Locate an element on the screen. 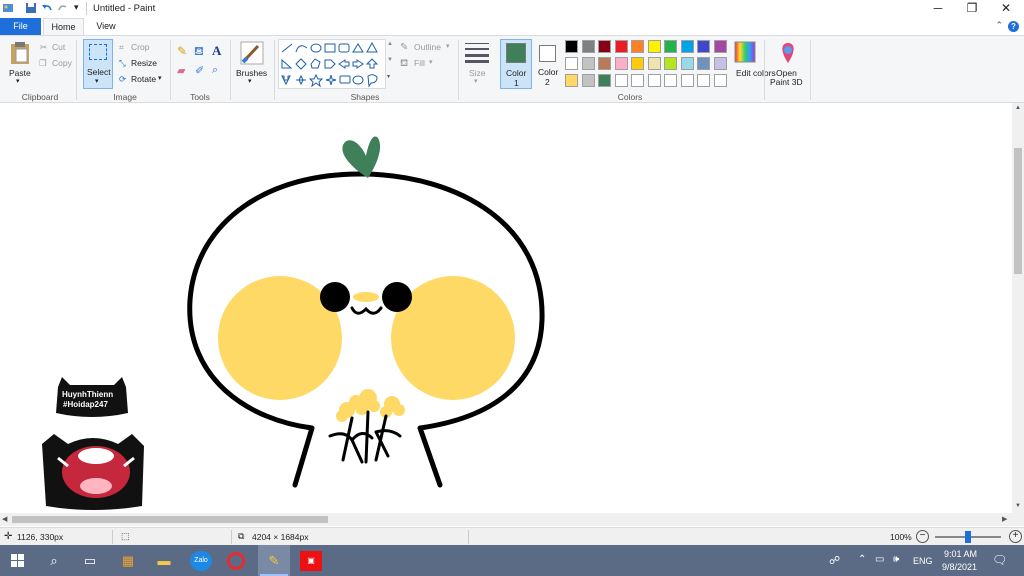  paste-icon is located at coordinates (20, 53).